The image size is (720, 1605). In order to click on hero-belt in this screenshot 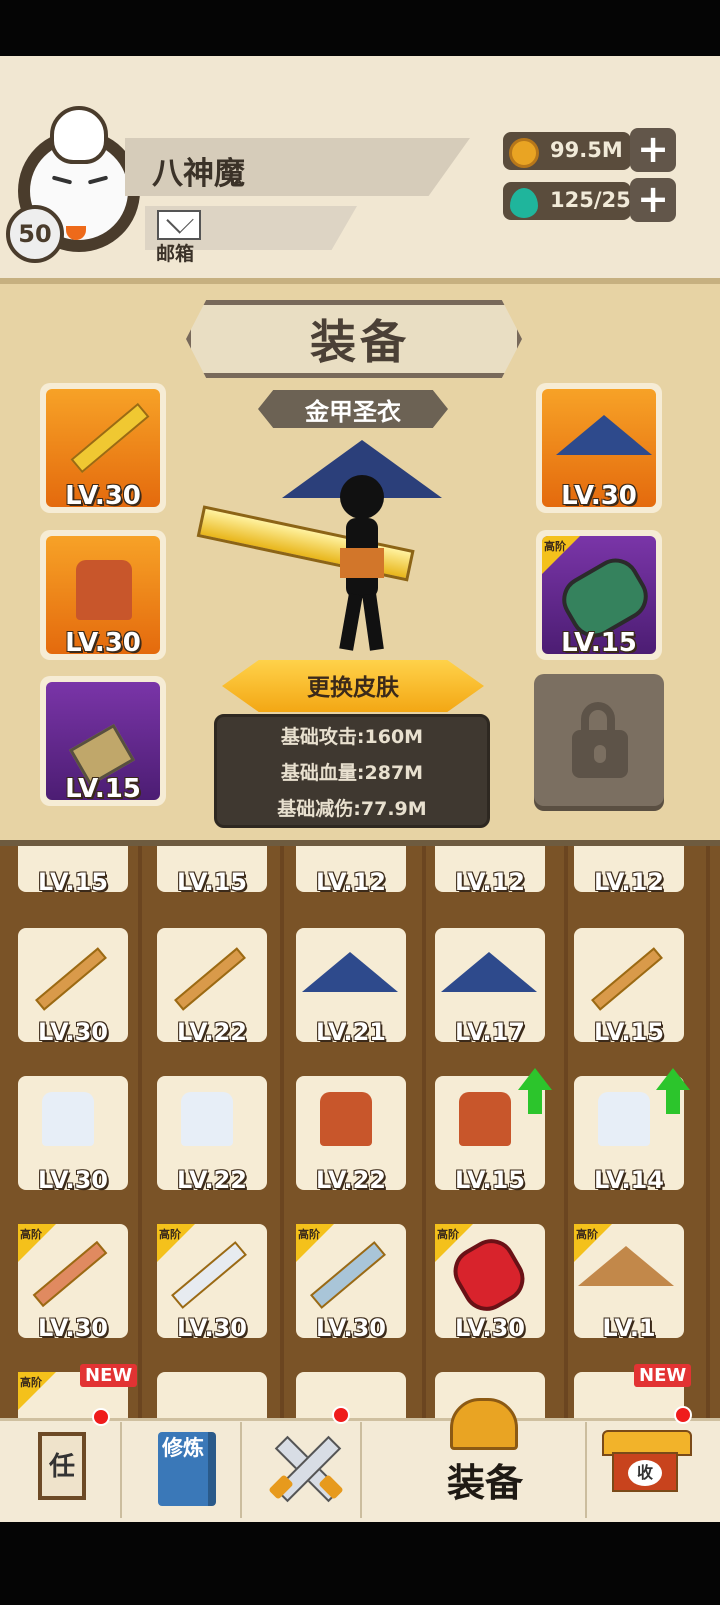, I will do `click(362, 563)`.